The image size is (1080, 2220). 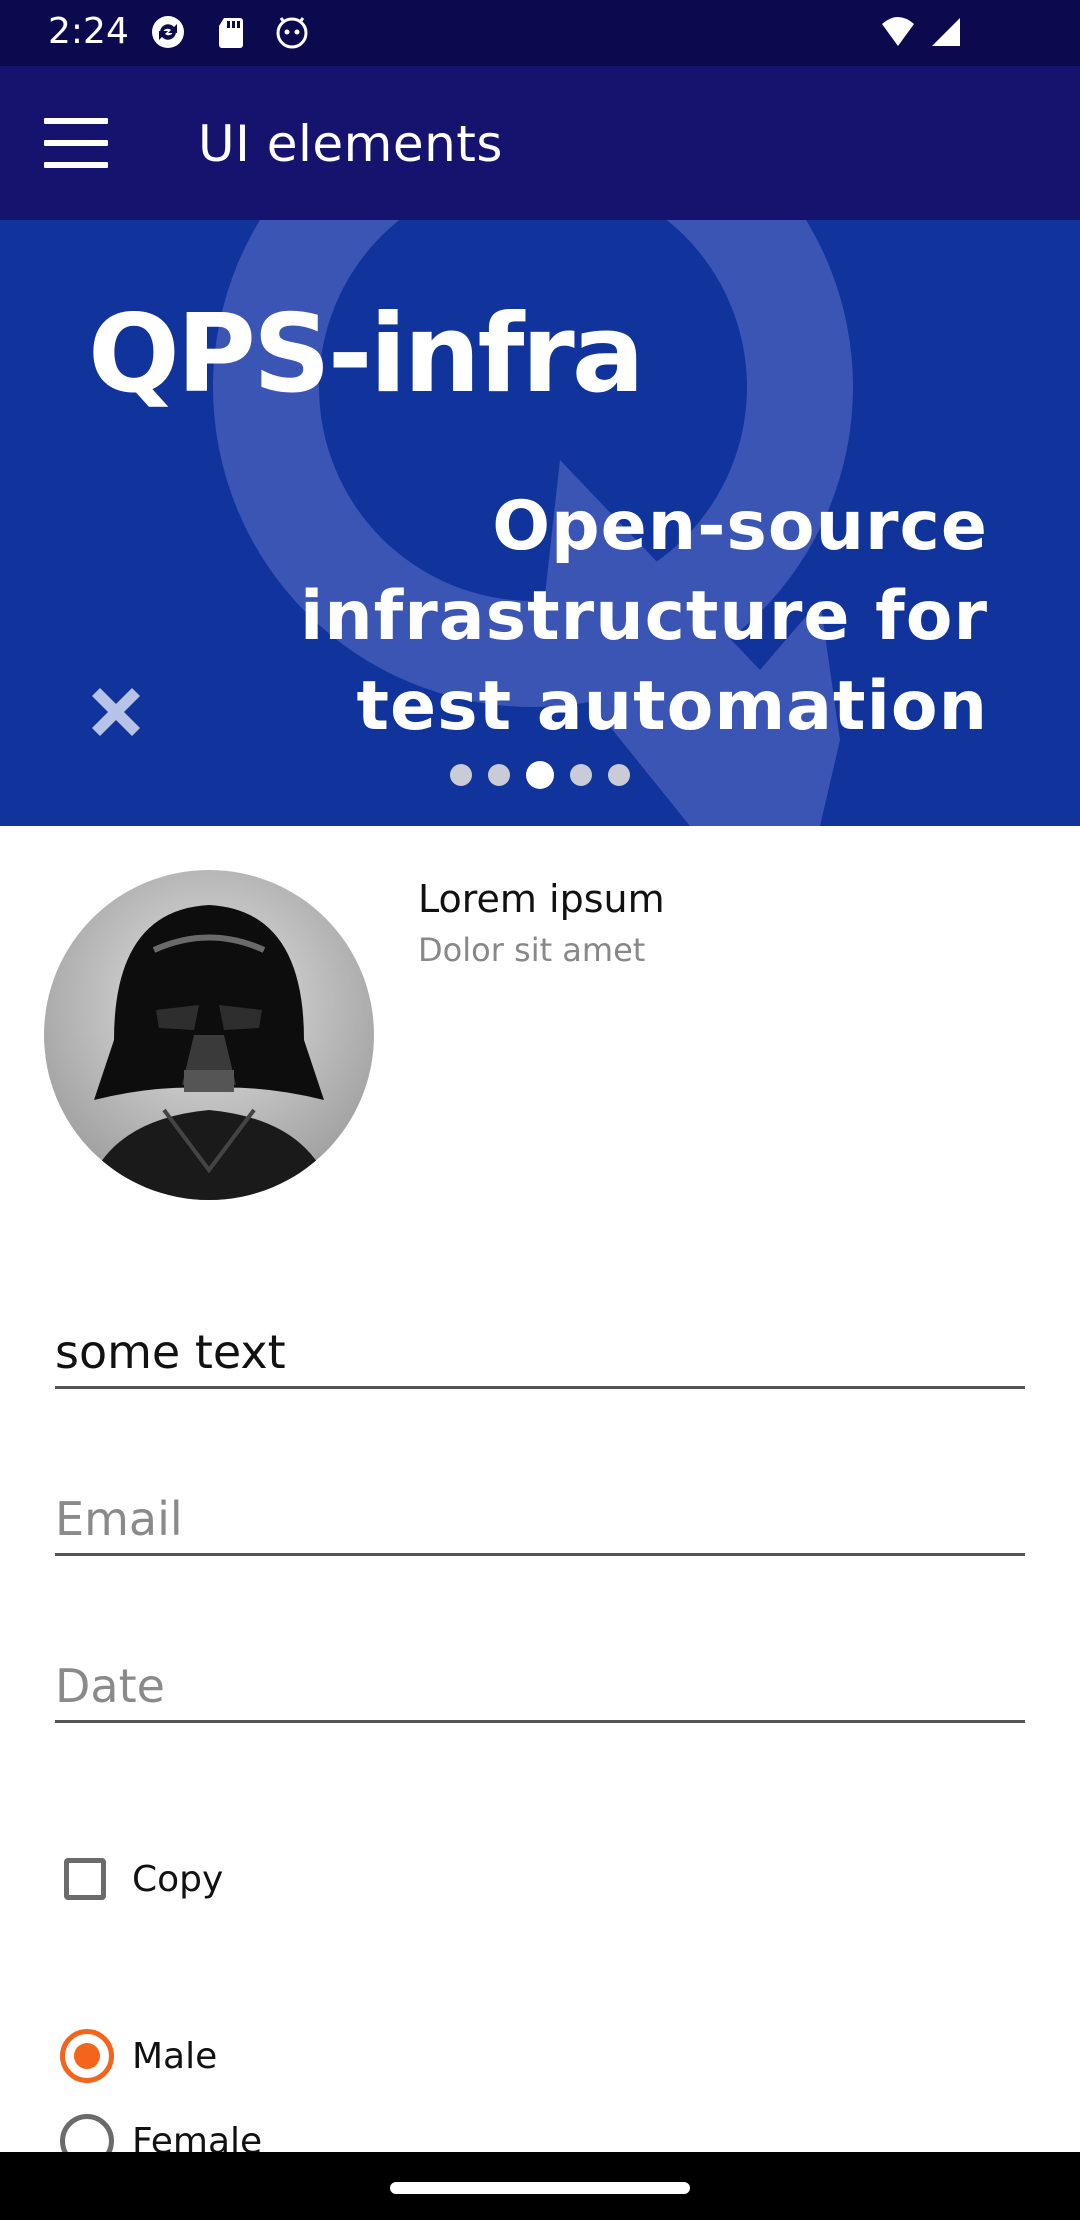 What do you see at coordinates (532, 950) in the screenshot?
I see `card-subtitle: Dolor sit amet` at bounding box center [532, 950].